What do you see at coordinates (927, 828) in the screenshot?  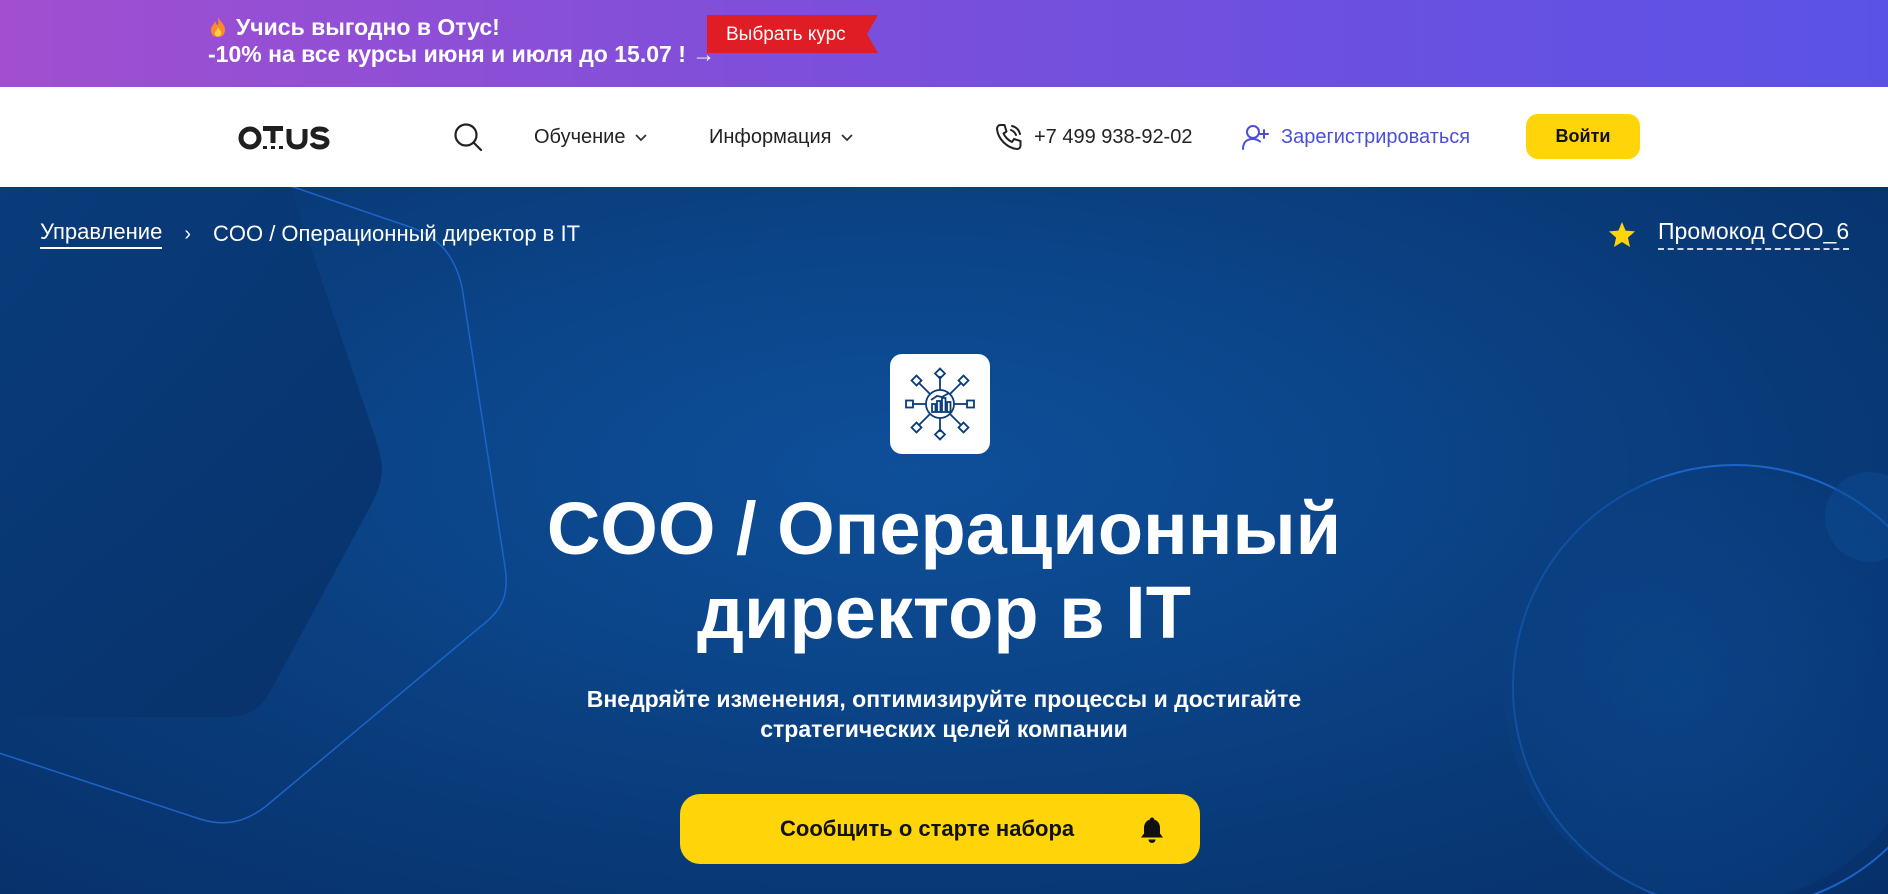 I see `notify-start-label: Сообщить о старте набора` at bounding box center [927, 828].